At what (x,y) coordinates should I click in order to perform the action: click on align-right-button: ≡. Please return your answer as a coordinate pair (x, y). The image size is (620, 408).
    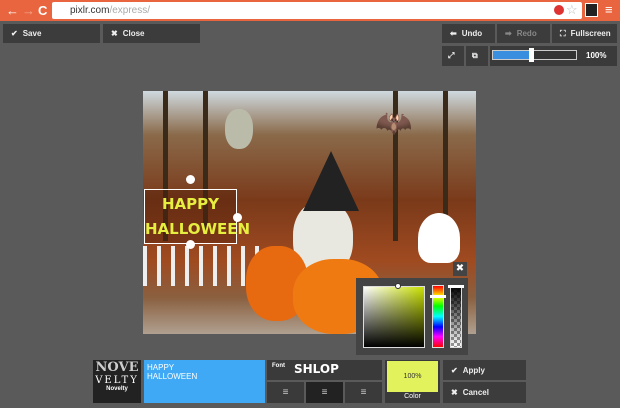
    Looking at the image, I should click on (363, 392).